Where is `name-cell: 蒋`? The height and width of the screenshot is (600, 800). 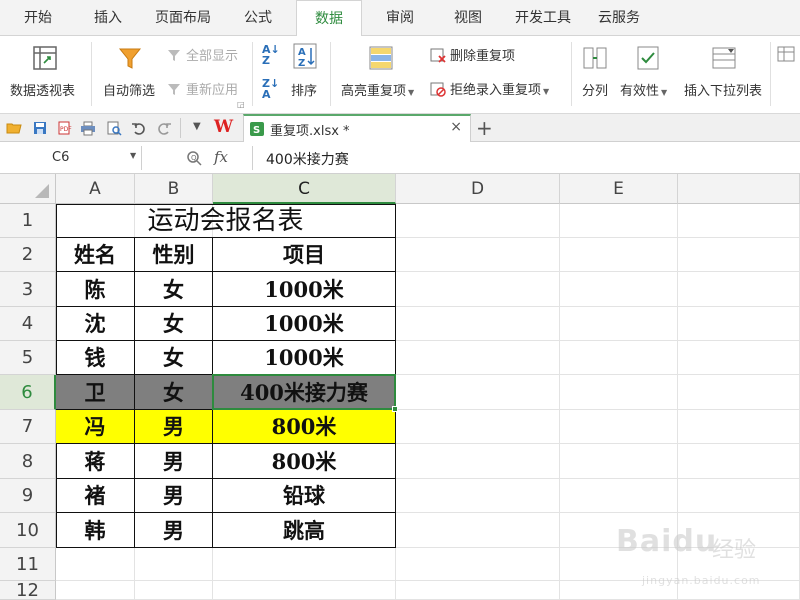
name-cell: 蒋 is located at coordinates (95, 461).